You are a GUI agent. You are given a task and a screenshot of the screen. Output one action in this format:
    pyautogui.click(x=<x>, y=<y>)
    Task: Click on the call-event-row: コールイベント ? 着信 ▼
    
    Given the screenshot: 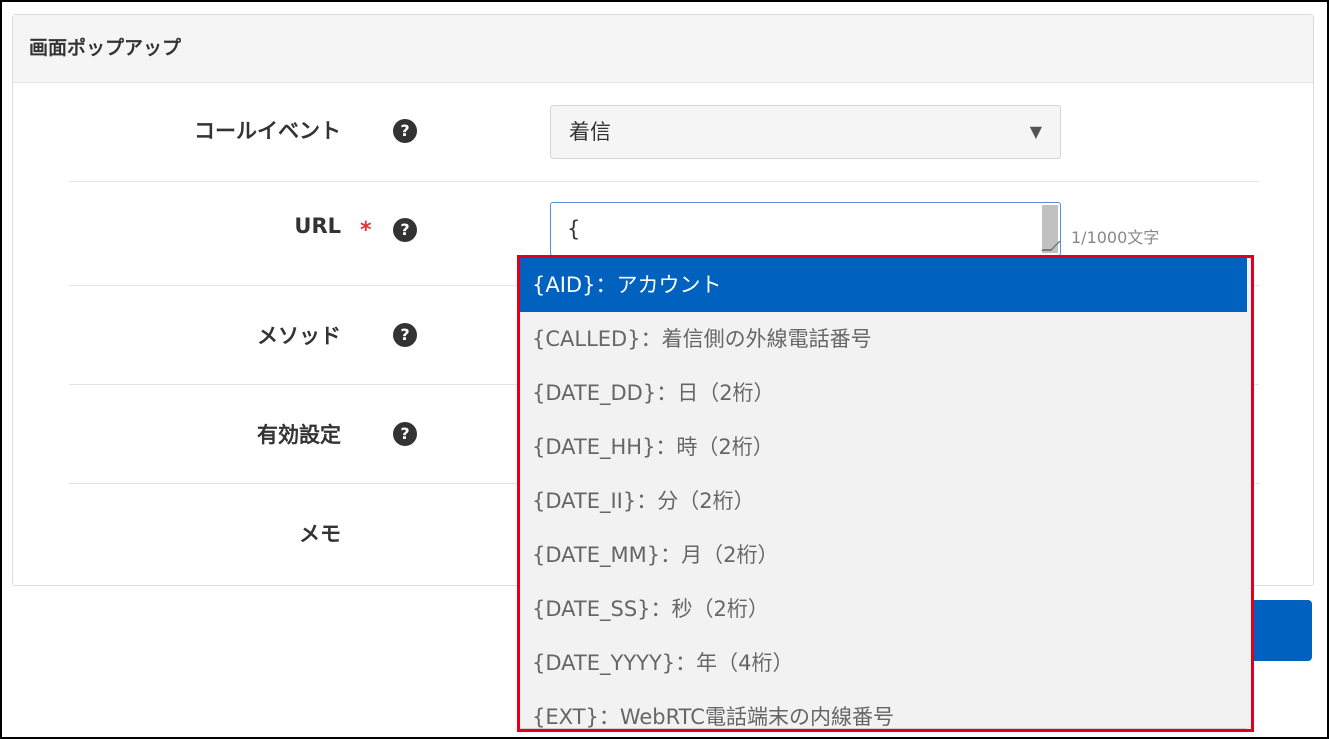 What is the action you would take?
    pyautogui.click(x=664, y=143)
    